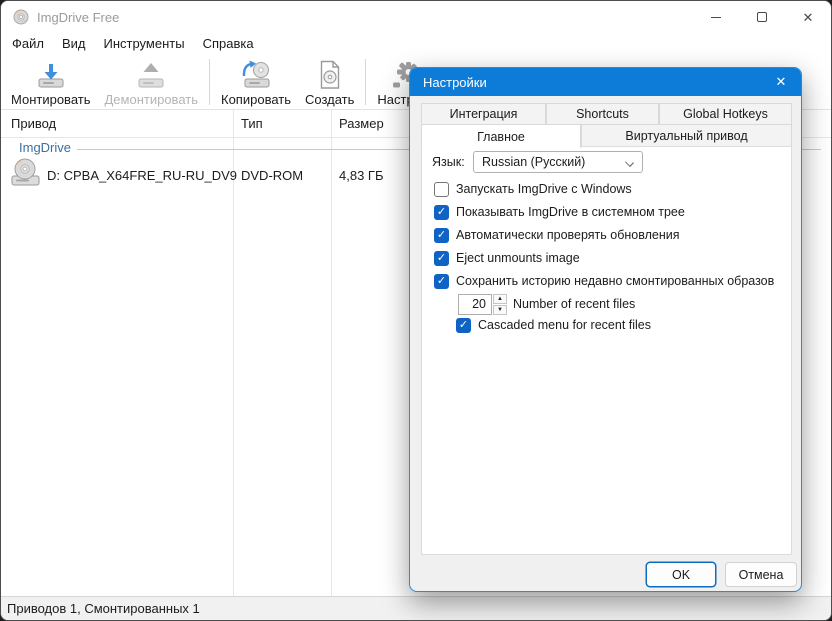 Image resolution: width=832 pixels, height=621 pixels. Describe the element at coordinates (142, 175) in the screenshot. I see `drive-name-cell: D: CPBA_X64FRE_RU-RU_DV9` at that location.